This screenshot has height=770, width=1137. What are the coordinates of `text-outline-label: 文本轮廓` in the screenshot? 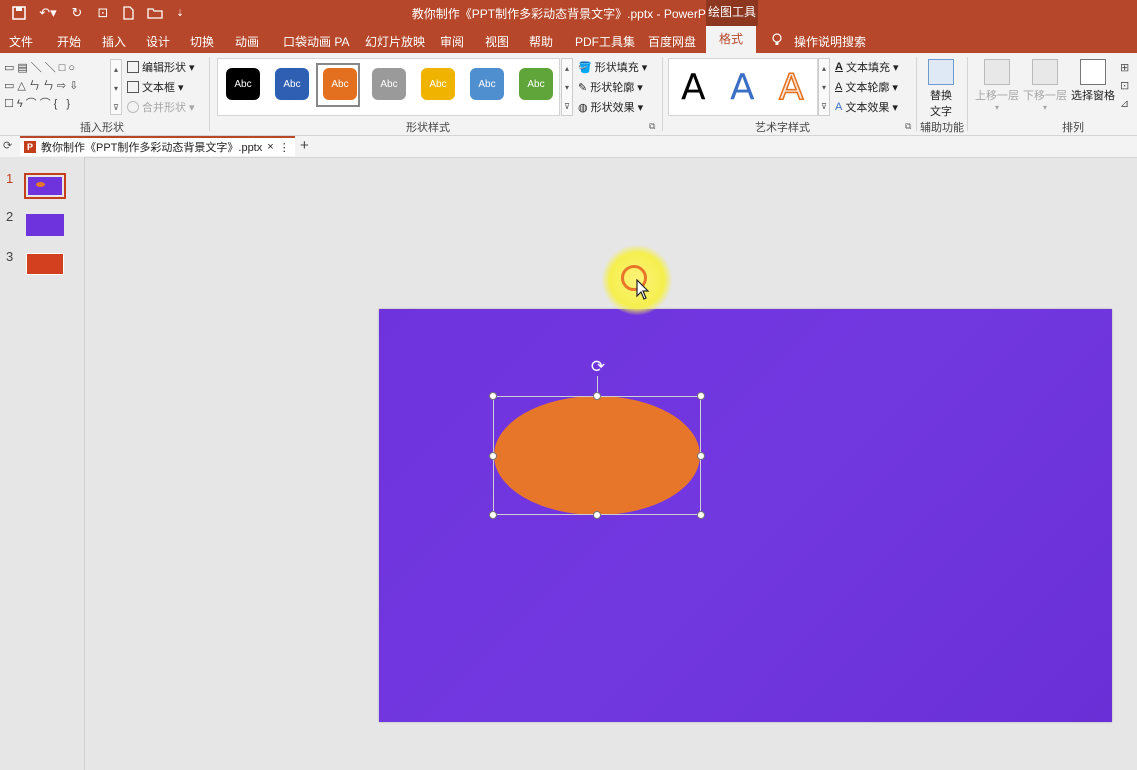 It's located at (867, 88).